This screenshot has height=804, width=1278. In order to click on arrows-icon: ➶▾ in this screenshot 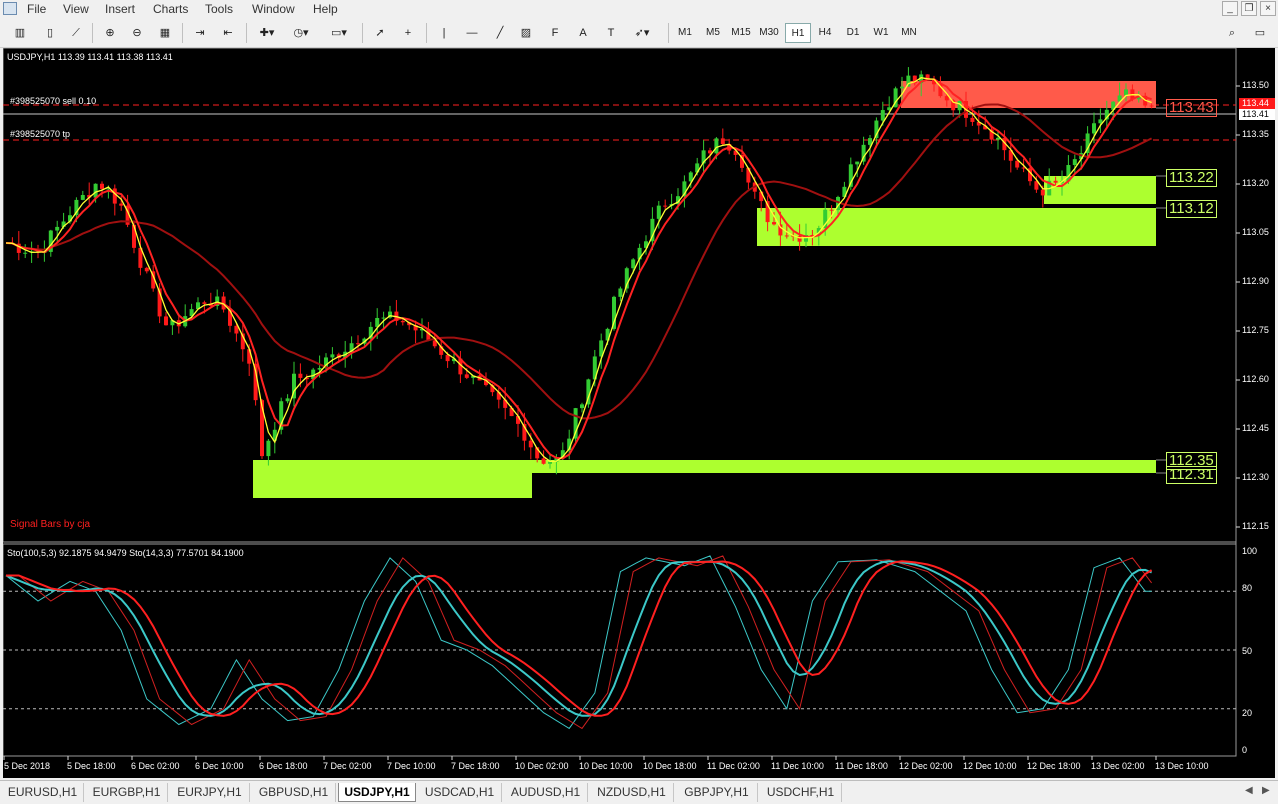, I will do `click(642, 33)`.